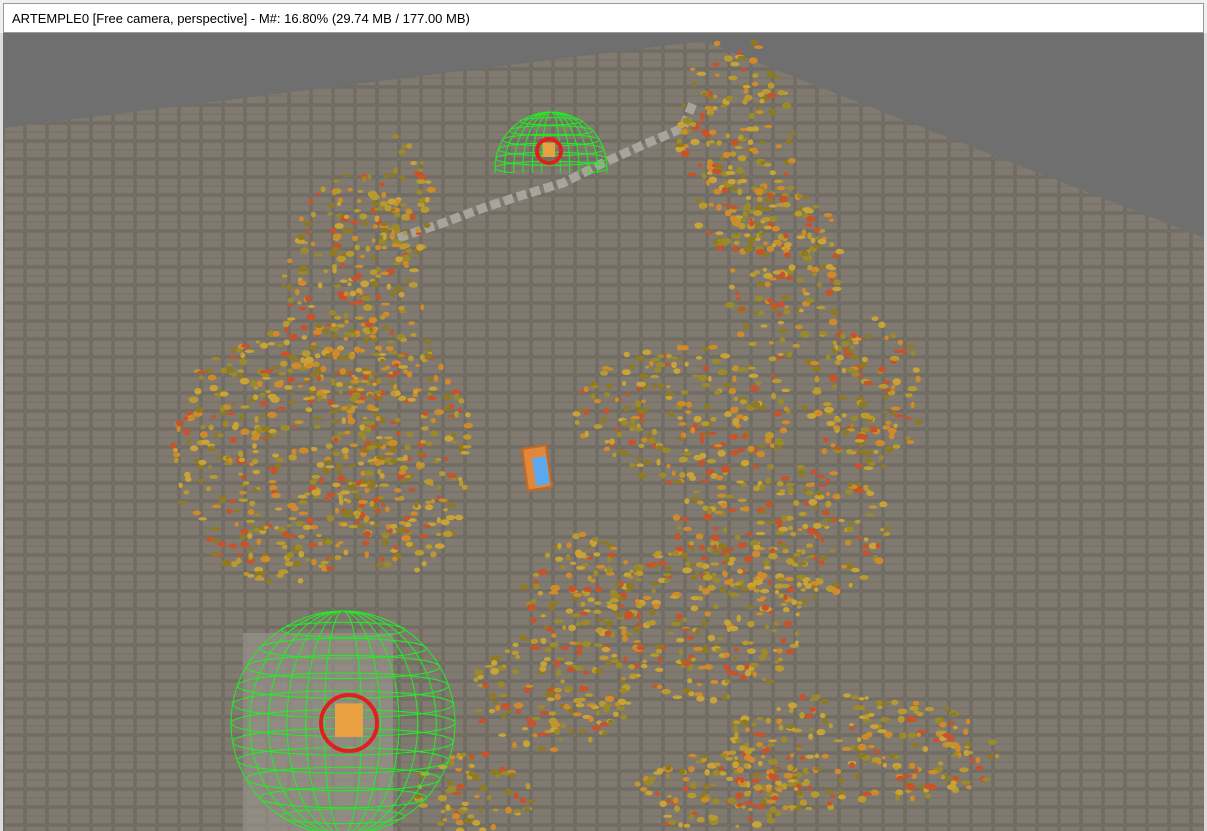 The image size is (1207, 831). I want to click on camera-marker, so click(537, 468).